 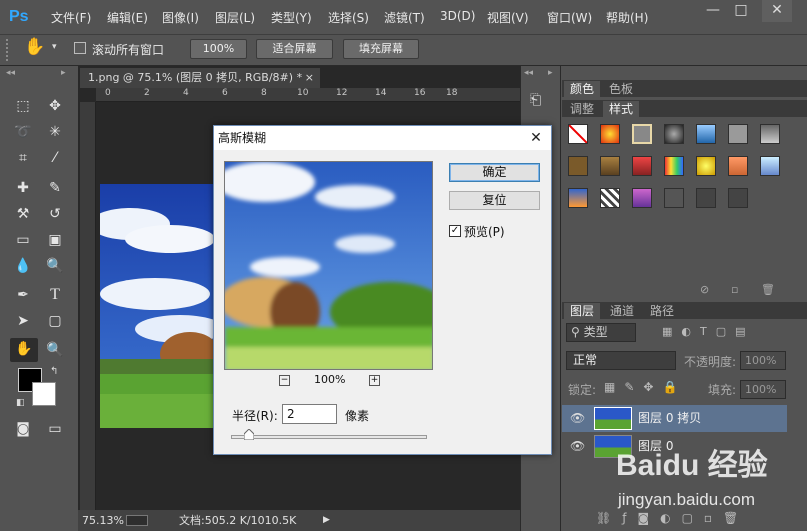 I want to click on healing-brush-tool-icon: ✚, so click(x=23, y=188).